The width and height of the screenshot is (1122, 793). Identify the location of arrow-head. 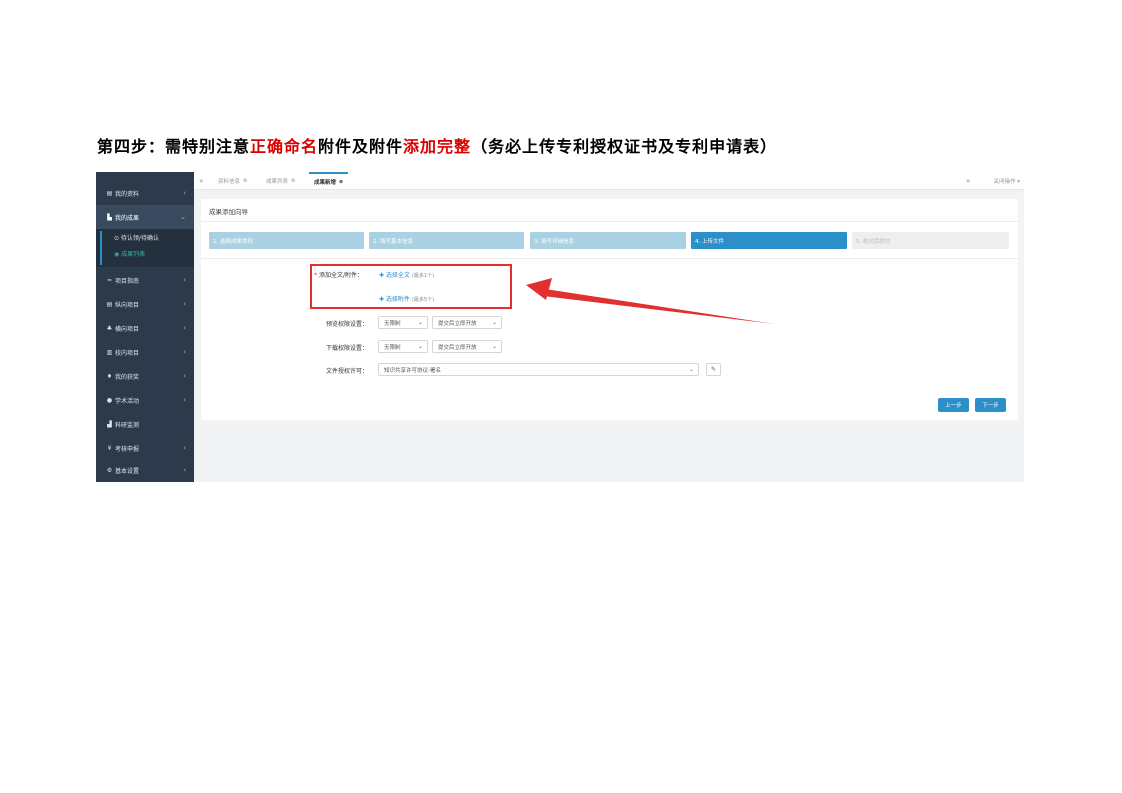
(539, 289).